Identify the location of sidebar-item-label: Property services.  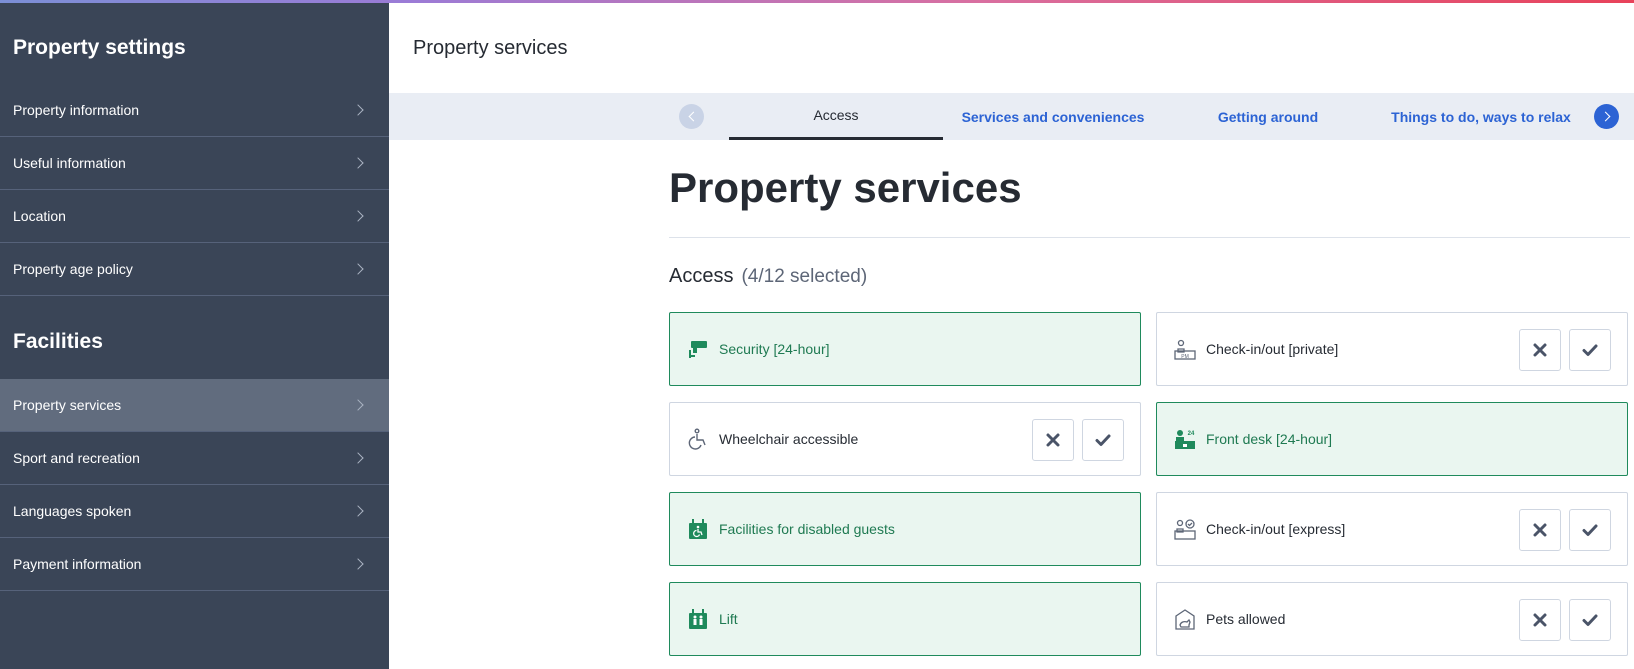
(67, 405).